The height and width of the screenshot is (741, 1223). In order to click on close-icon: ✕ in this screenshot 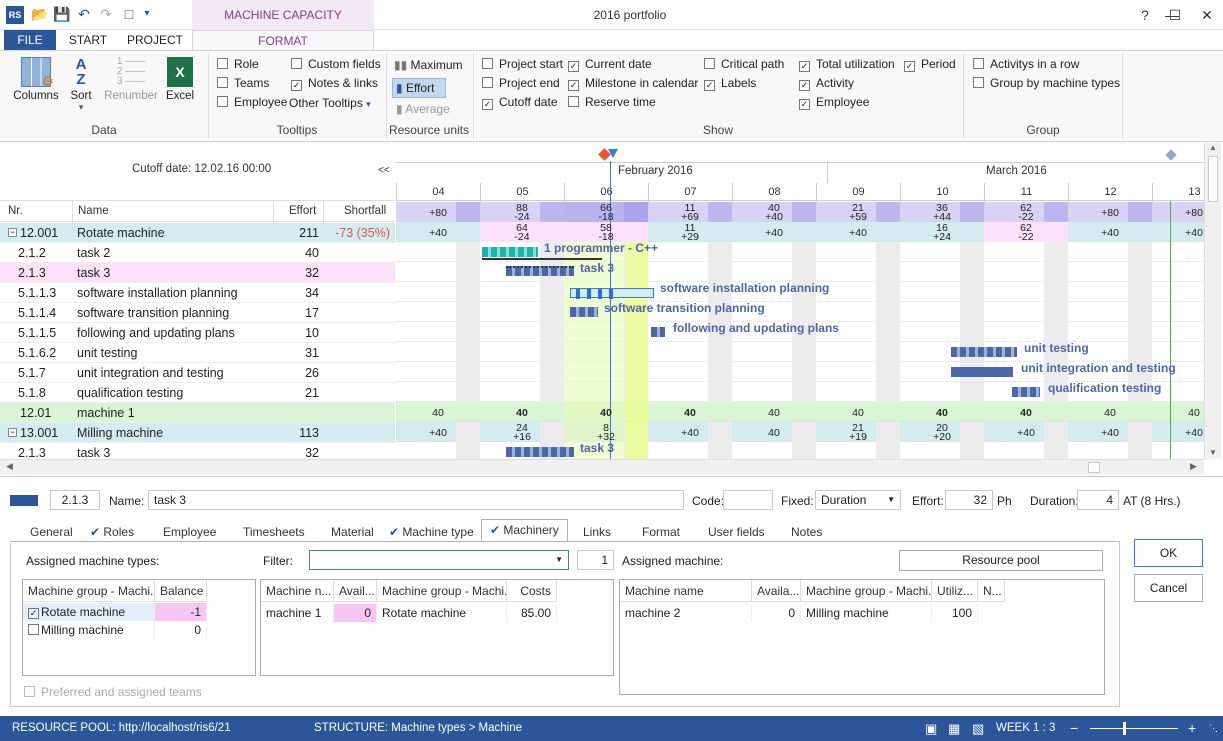, I will do `click(1207, 15)`.